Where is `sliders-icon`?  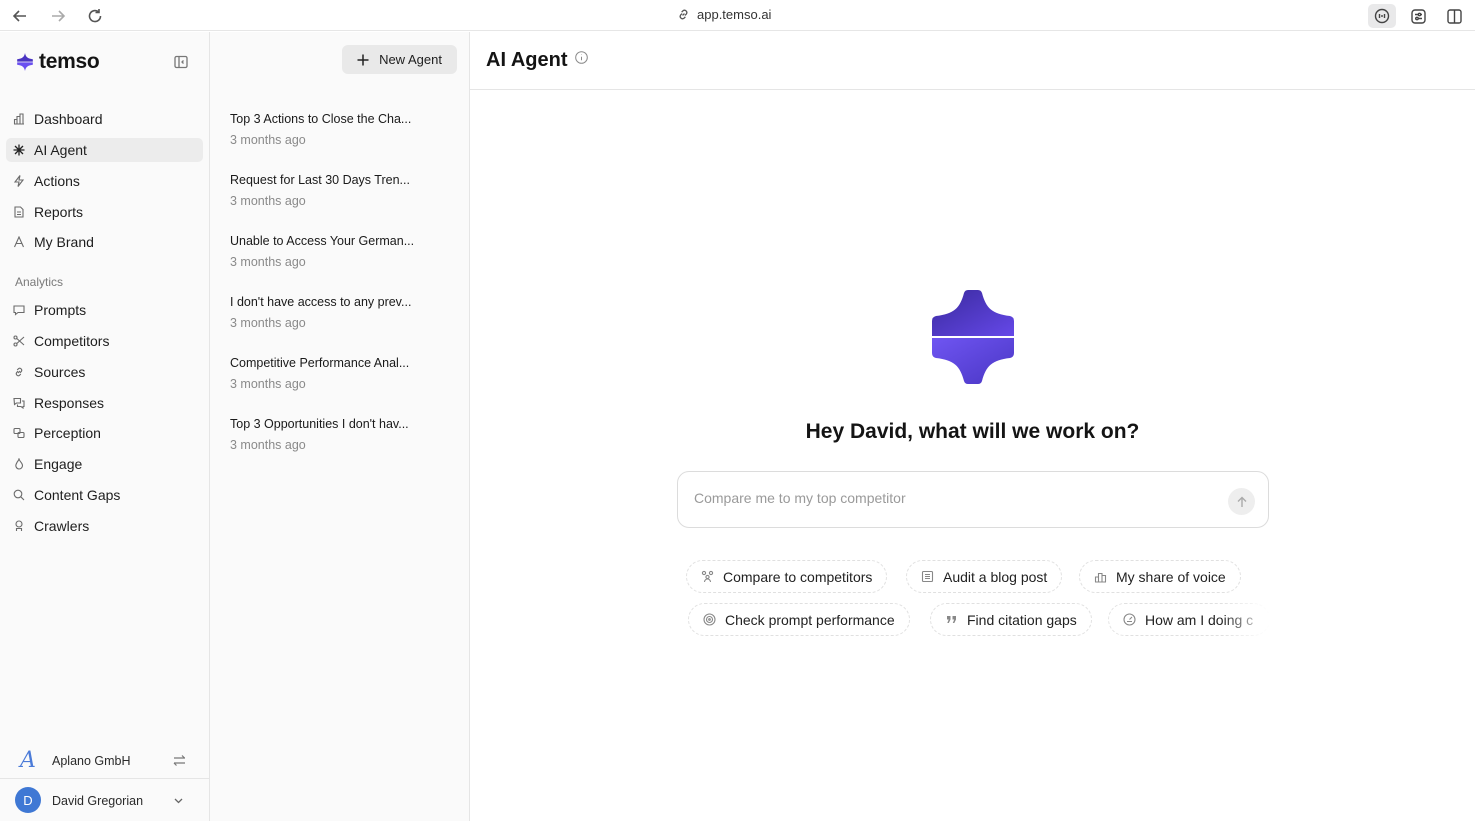
sliders-icon is located at coordinates (1418, 16).